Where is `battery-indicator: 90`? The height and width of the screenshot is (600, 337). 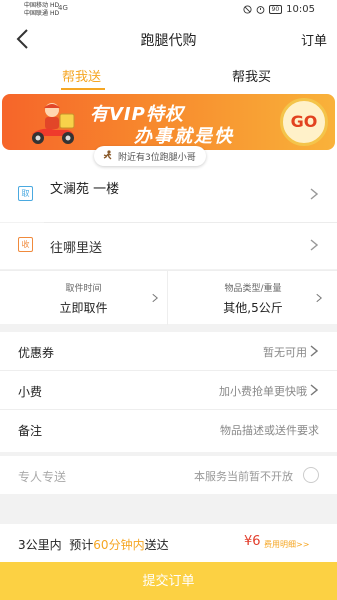 battery-indicator: 90 is located at coordinates (275, 9).